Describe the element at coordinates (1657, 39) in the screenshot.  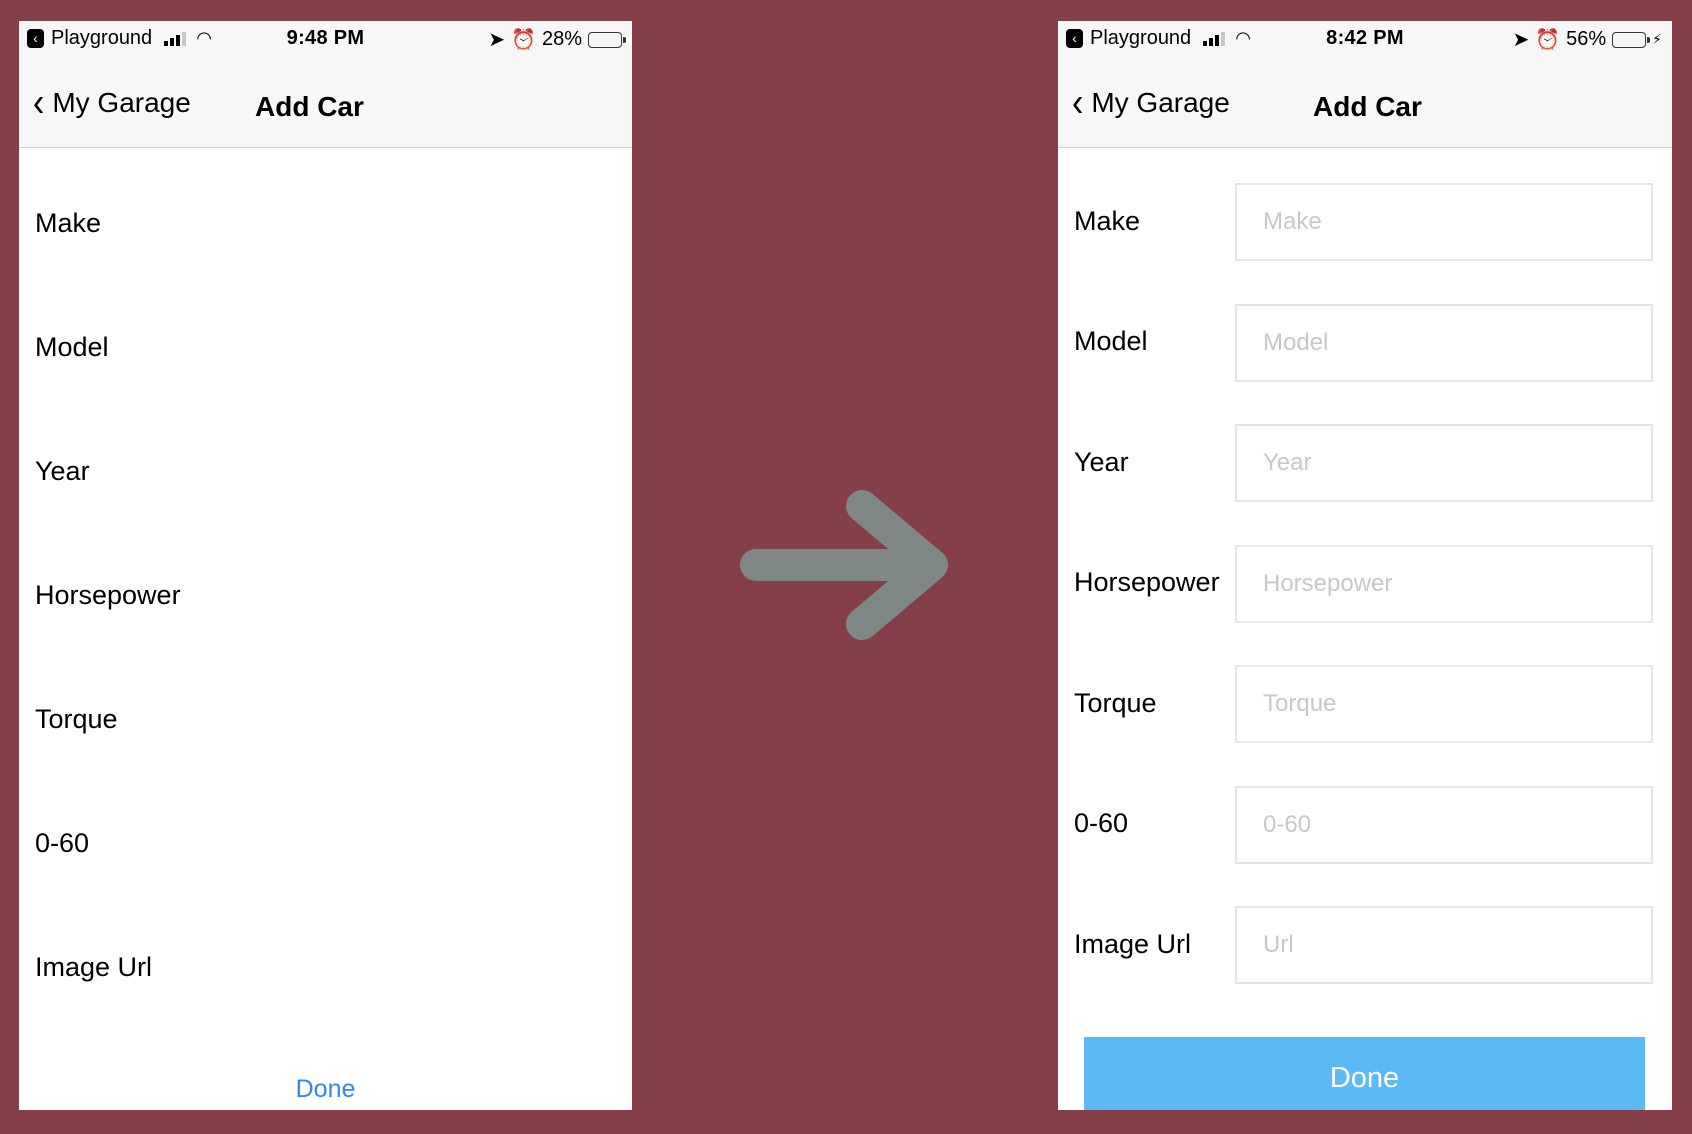
I see `charging-bolt-icon: ⚡` at that location.